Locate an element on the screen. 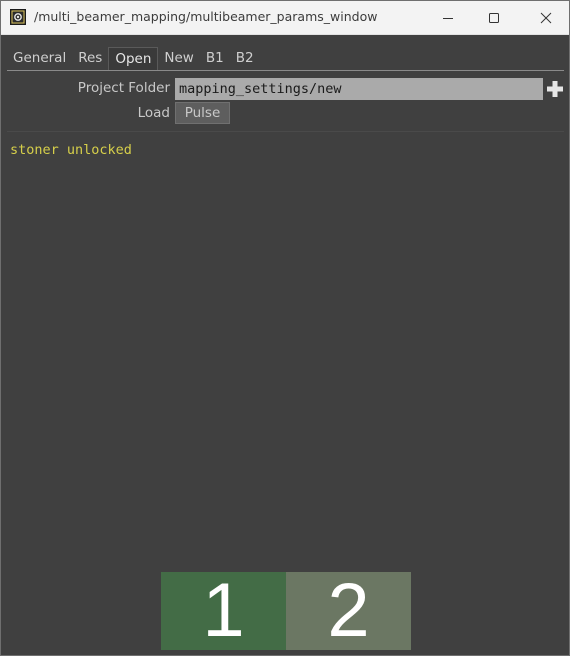 The image size is (570, 656). plus-icon is located at coordinates (555, 89).